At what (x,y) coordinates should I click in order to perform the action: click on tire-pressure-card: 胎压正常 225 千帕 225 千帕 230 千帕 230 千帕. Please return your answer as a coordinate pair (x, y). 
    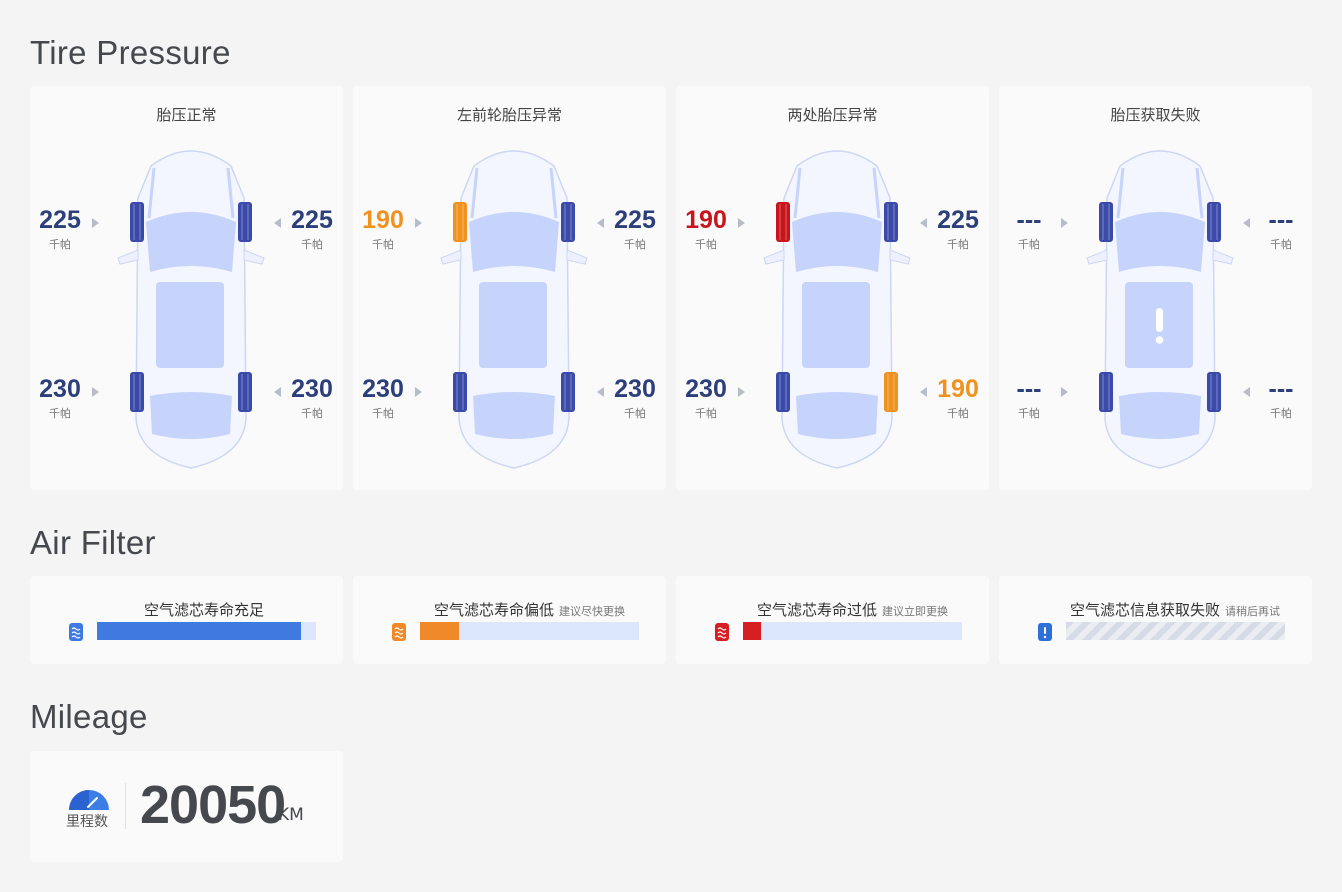
    Looking at the image, I should click on (186, 288).